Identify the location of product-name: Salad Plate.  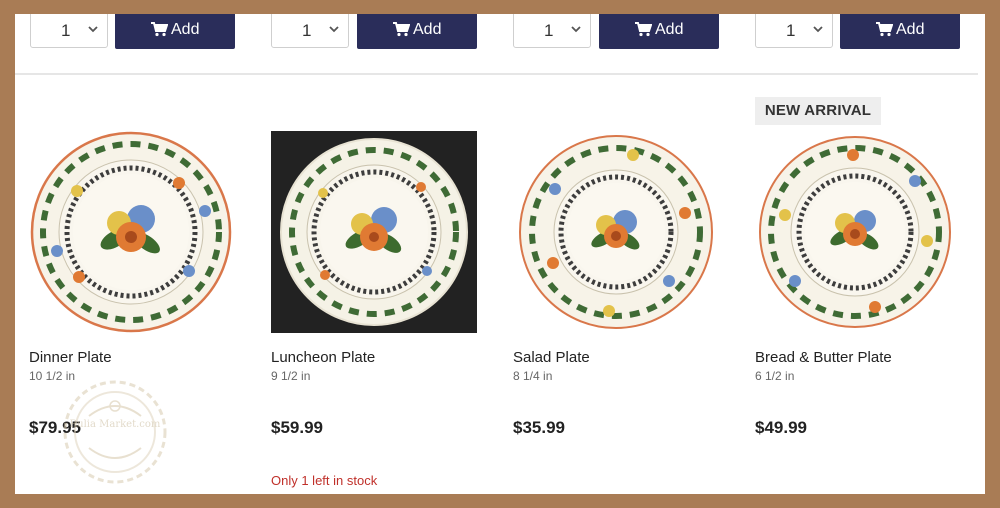
(551, 357).